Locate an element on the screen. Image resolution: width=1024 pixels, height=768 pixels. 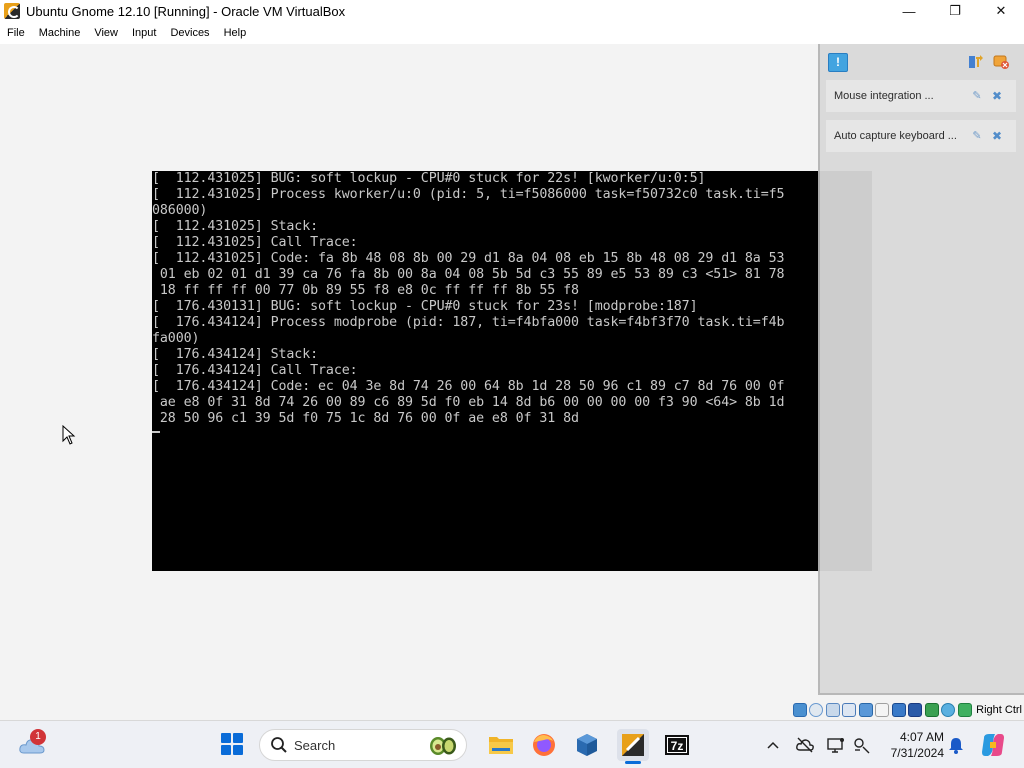
guest-additions-icon is located at coordinates (948, 710).